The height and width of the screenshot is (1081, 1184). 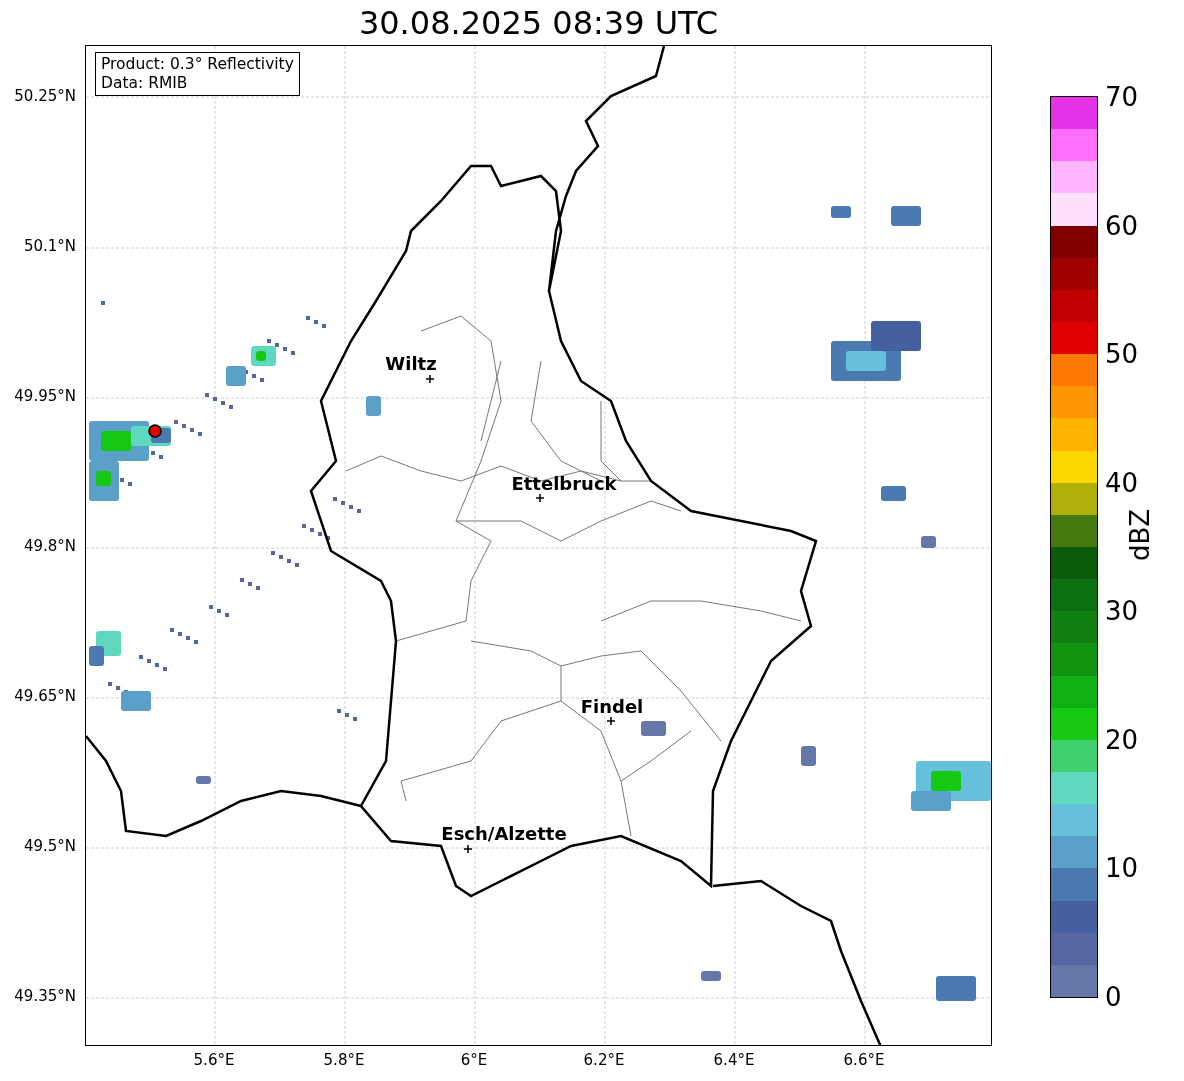 I want to click on latitude-label: 50.1°N, so click(x=49, y=246).